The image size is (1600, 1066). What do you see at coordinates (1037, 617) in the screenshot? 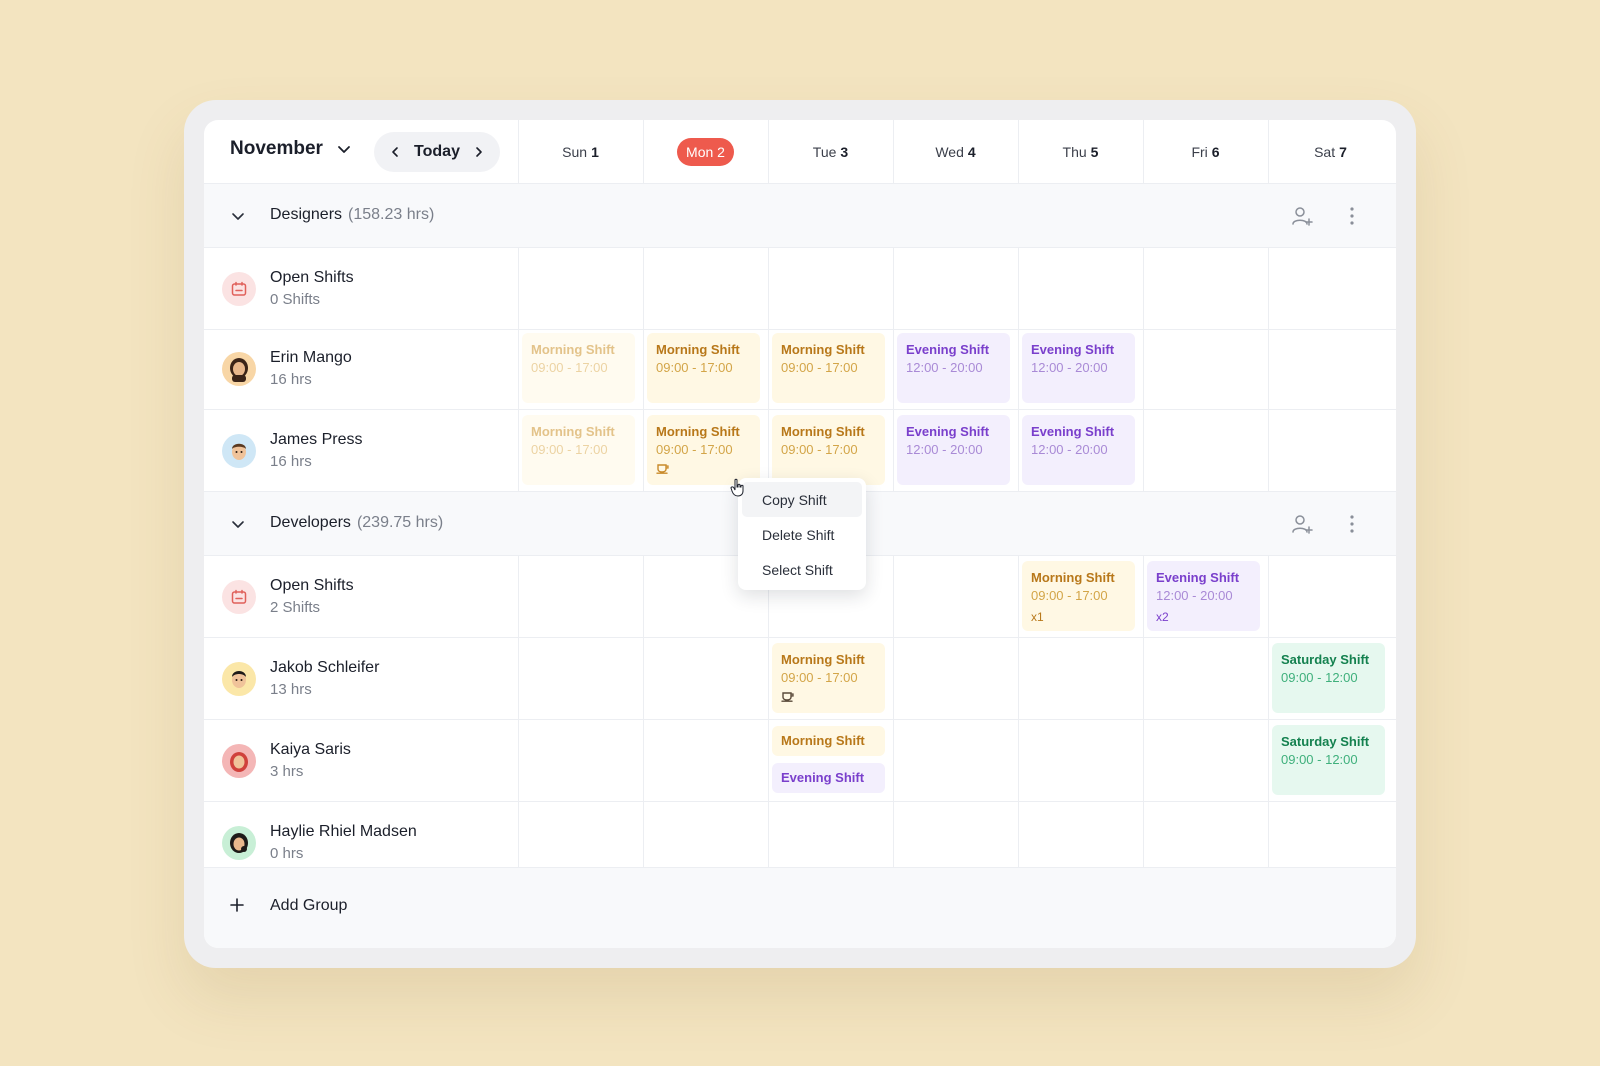
I see `open-shift-count: x1` at bounding box center [1037, 617].